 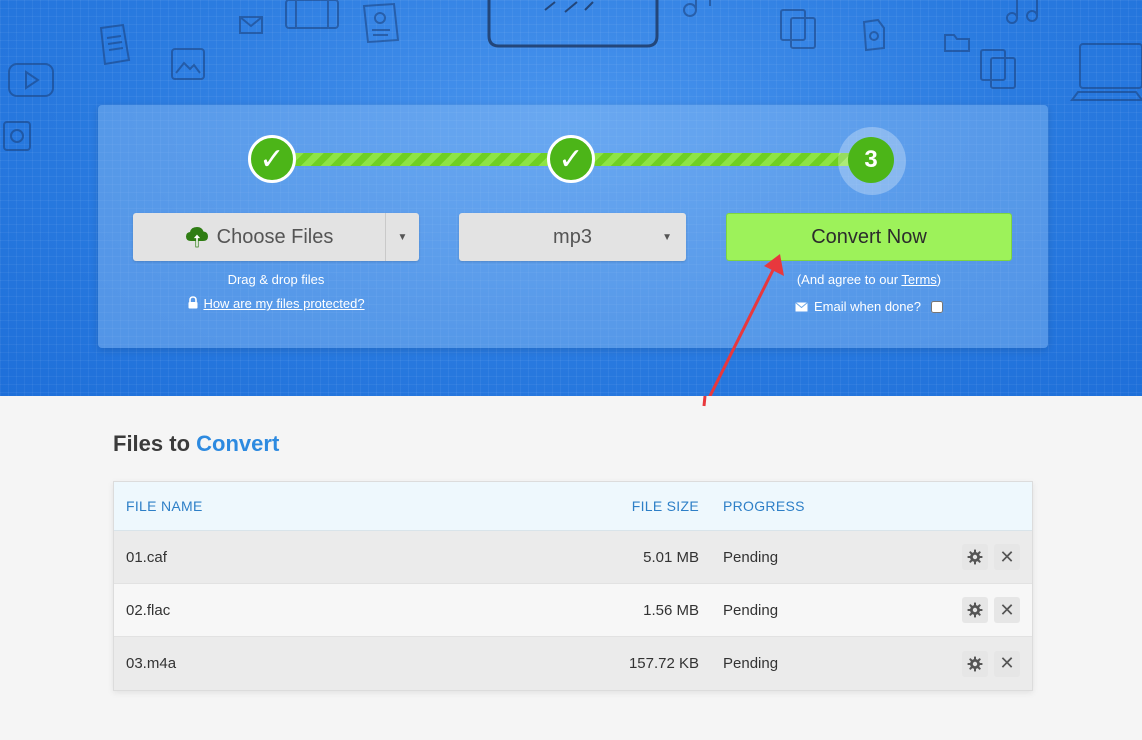 I want to click on selected-format: mp3, so click(x=572, y=236).